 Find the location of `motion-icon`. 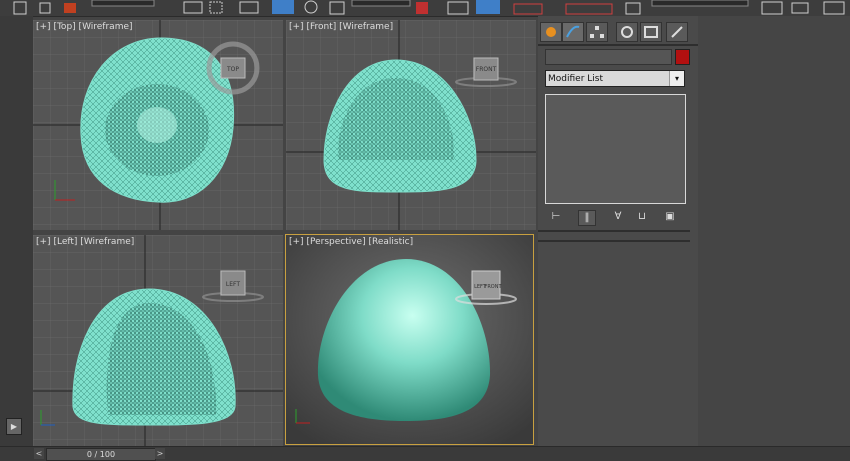

motion-icon is located at coordinates (627, 32).